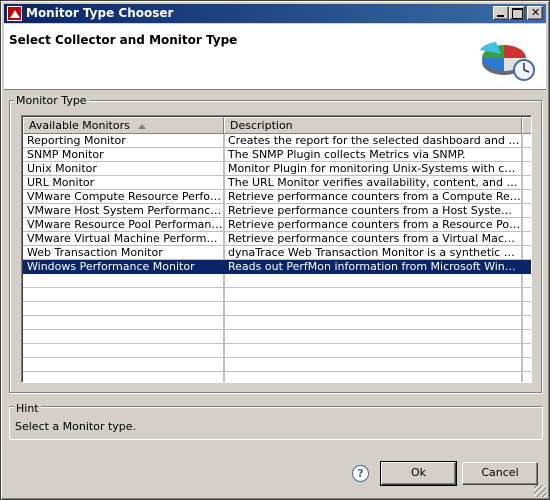  I want to click on ok-button: Ok, so click(418, 473).